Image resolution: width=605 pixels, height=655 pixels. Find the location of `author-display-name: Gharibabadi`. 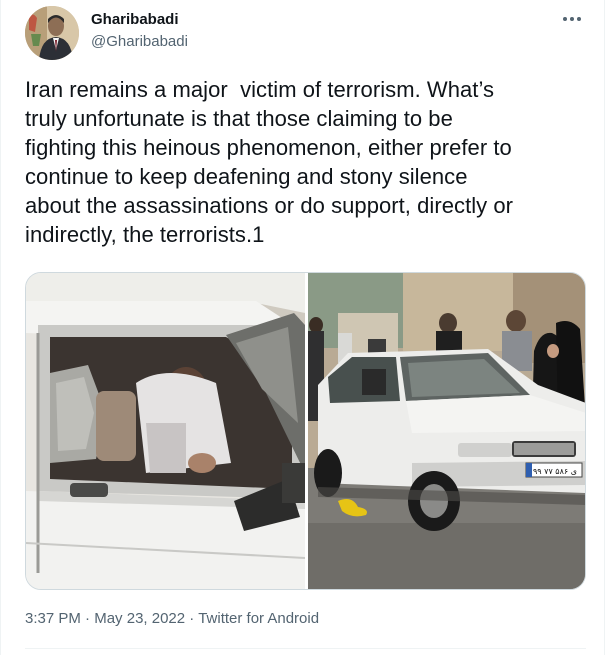

author-display-name: Gharibabadi is located at coordinates (139, 20).